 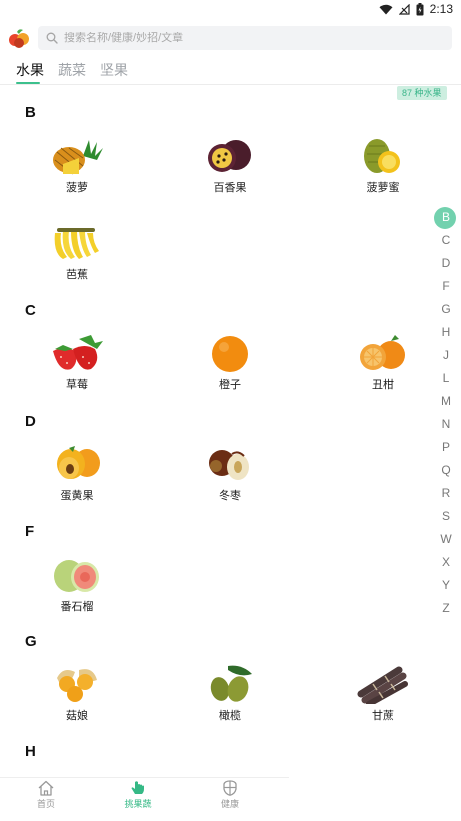 What do you see at coordinates (383, 385) in the screenshot?
I see `fruit-name: 丑柑` at bounding box center [383, 385].